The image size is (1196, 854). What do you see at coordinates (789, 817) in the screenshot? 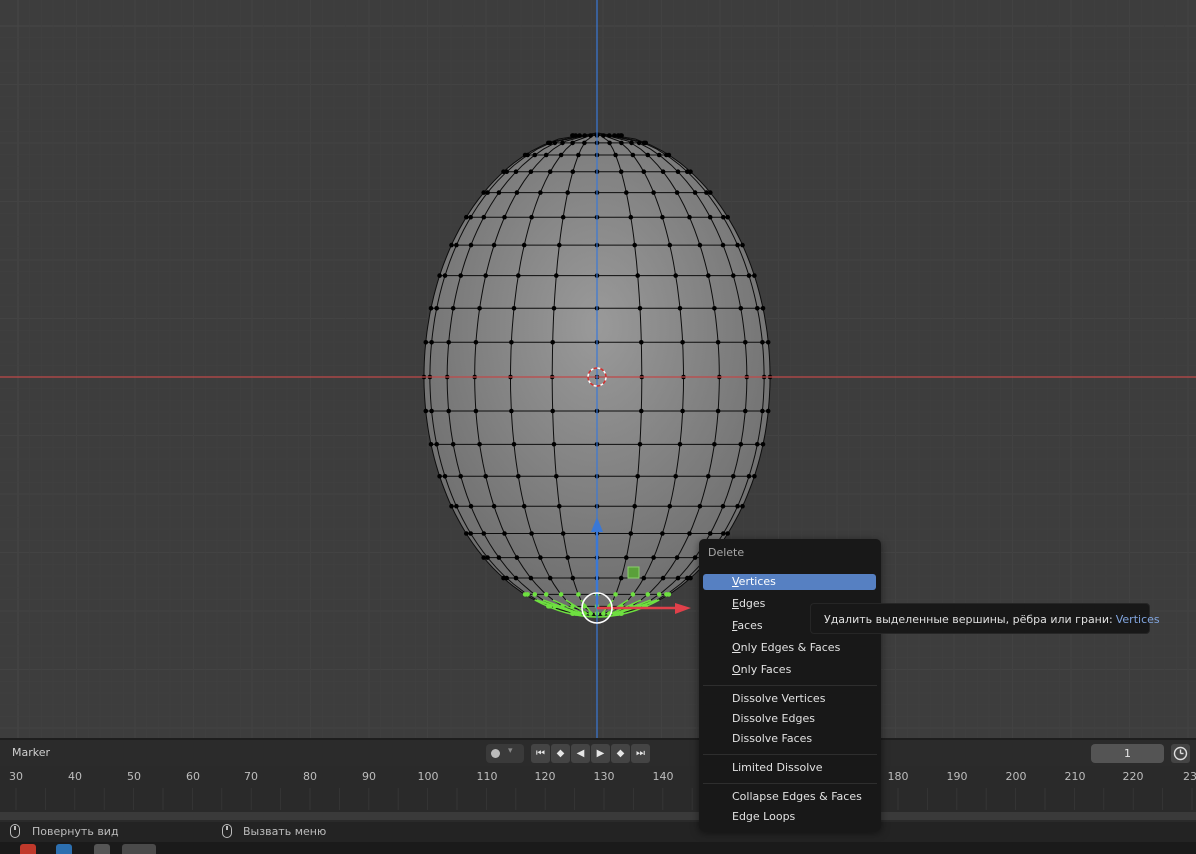
I see `menu-item-edge-loops: Edge Loops` at bounding box center [789, 817].